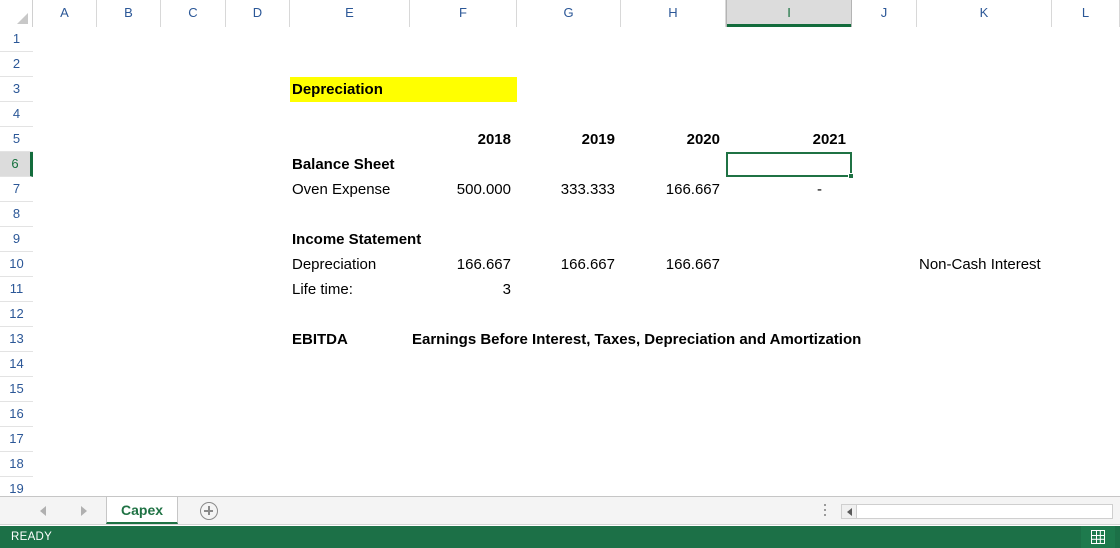  Describe the element at coordinates (22, 18) in the screenshot. I see `select-all-triangle-icon` at that location.